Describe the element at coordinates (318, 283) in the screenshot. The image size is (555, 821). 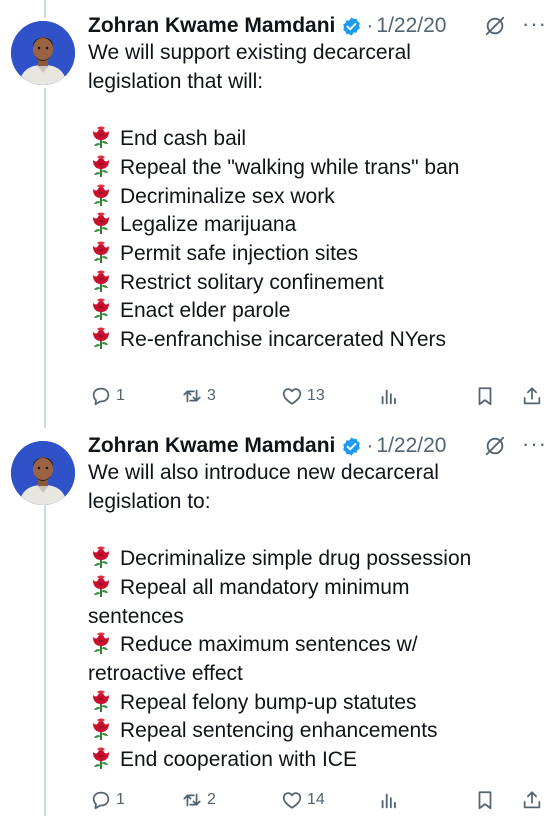
I see `list-item: Restrict solitary confinement` at that location.